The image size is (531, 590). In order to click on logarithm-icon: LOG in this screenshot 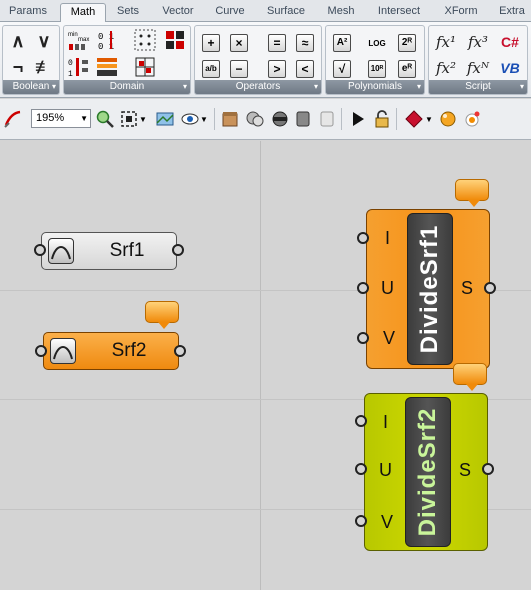, I will do `click(377, 43)`.